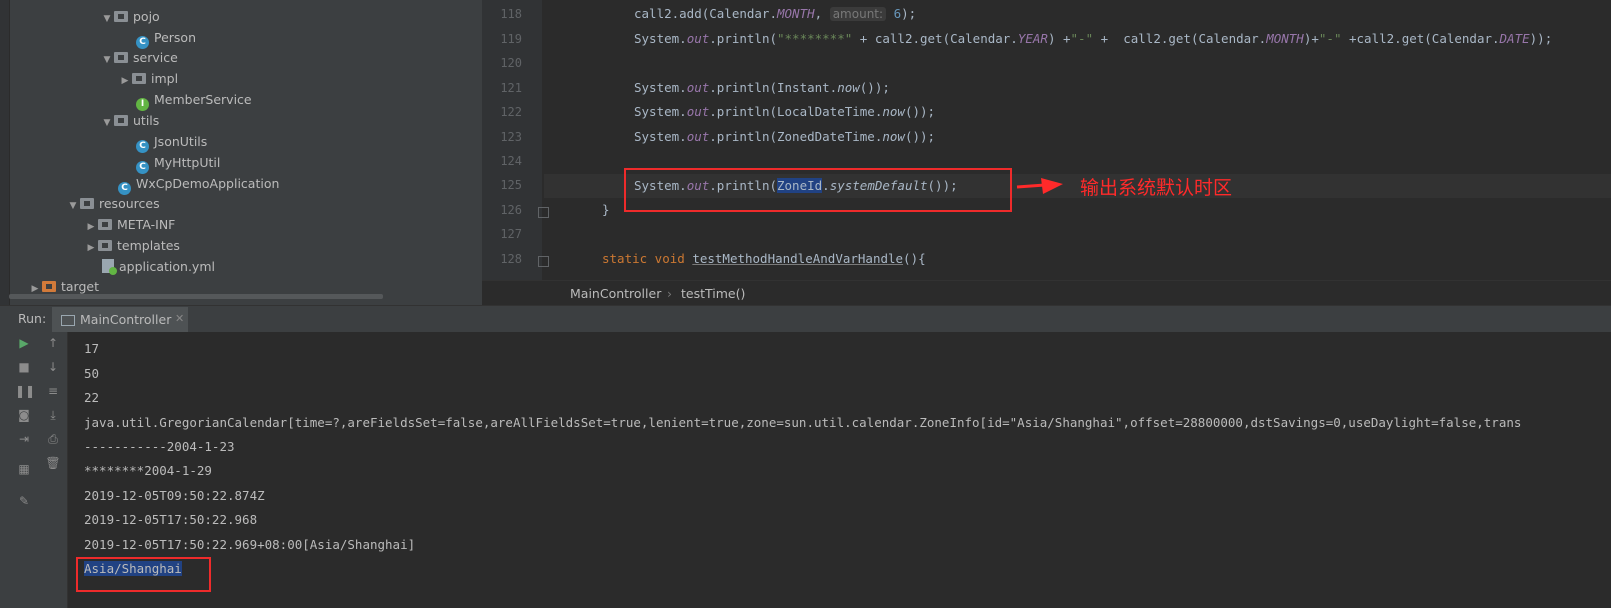  I want to click on breadcrumb-method: testTime(), so click(713, 293).